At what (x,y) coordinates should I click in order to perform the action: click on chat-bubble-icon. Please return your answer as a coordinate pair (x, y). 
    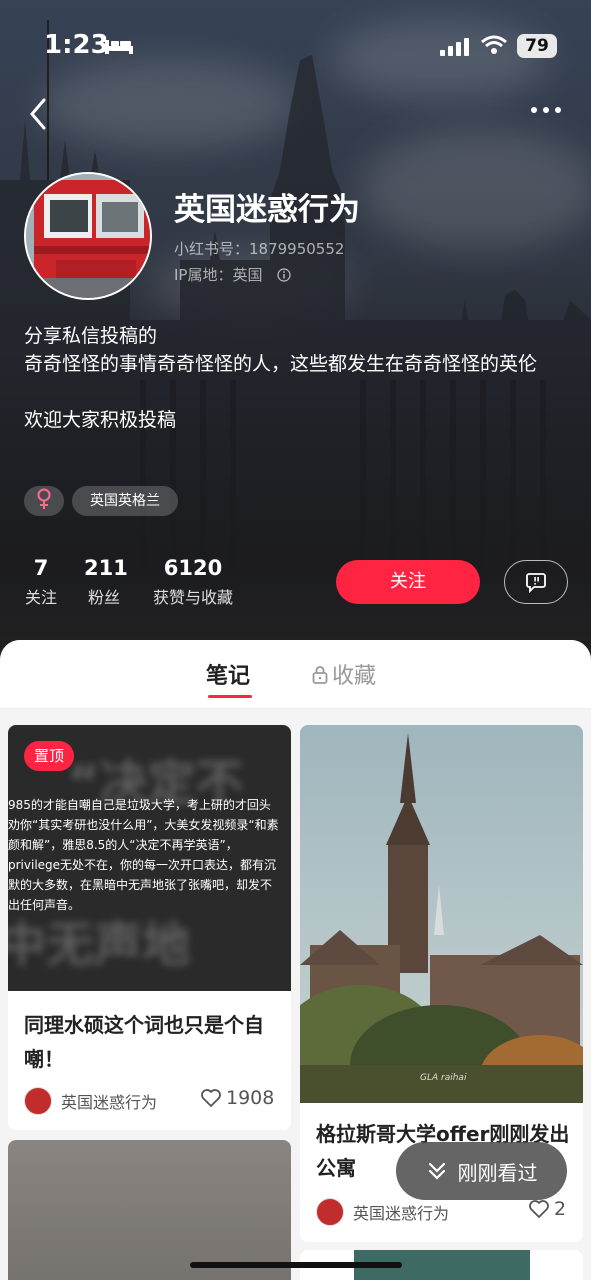
    Looking at the image, I should click on (536, 583).